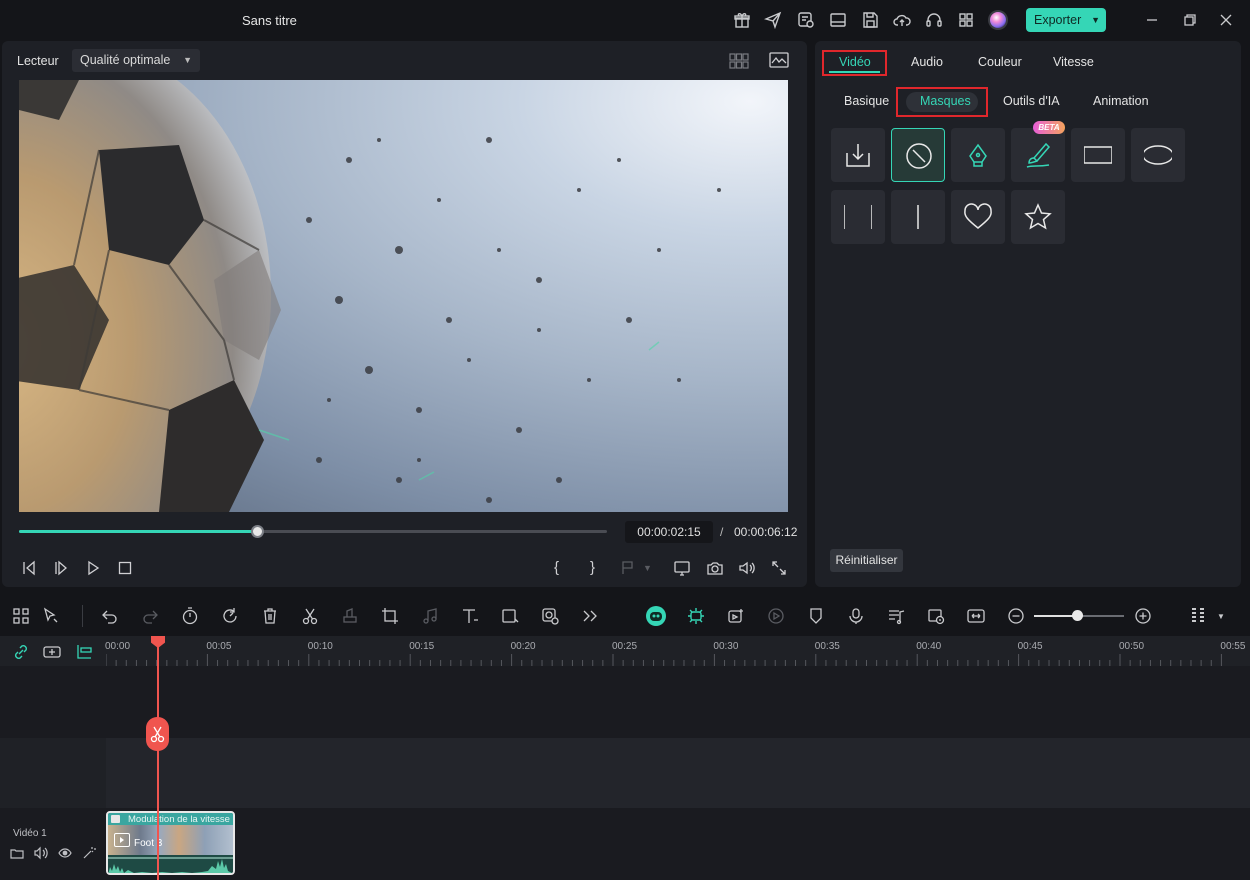 The height and width of the screenshot is (880, 1250). Describe the element at coordinates (1158, 155) in the screenshot. I see `mask-ellipse` at that location.